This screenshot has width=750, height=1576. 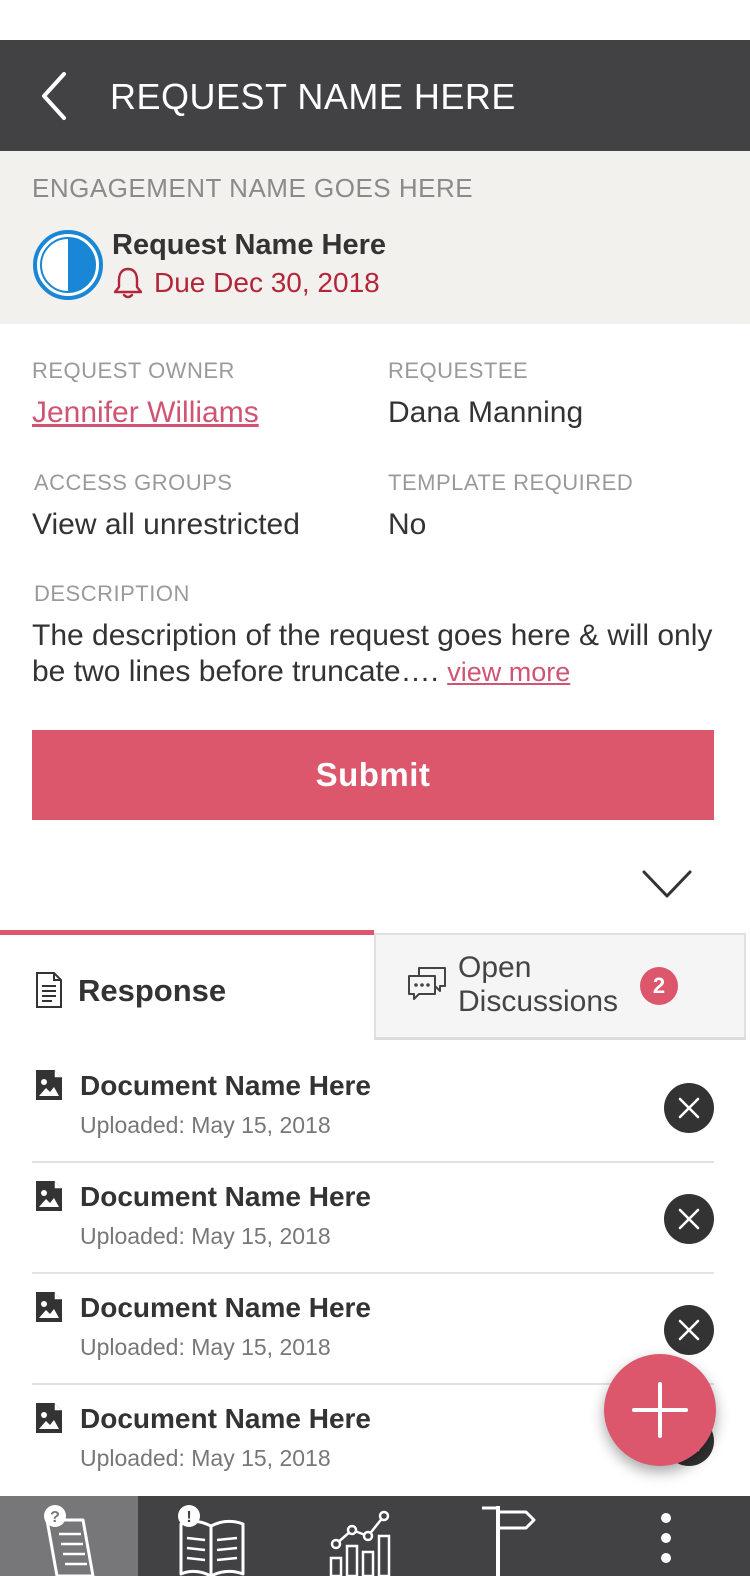 I want to click on due-date: Due Dec 30, 2018, so click(x=246, y=283).